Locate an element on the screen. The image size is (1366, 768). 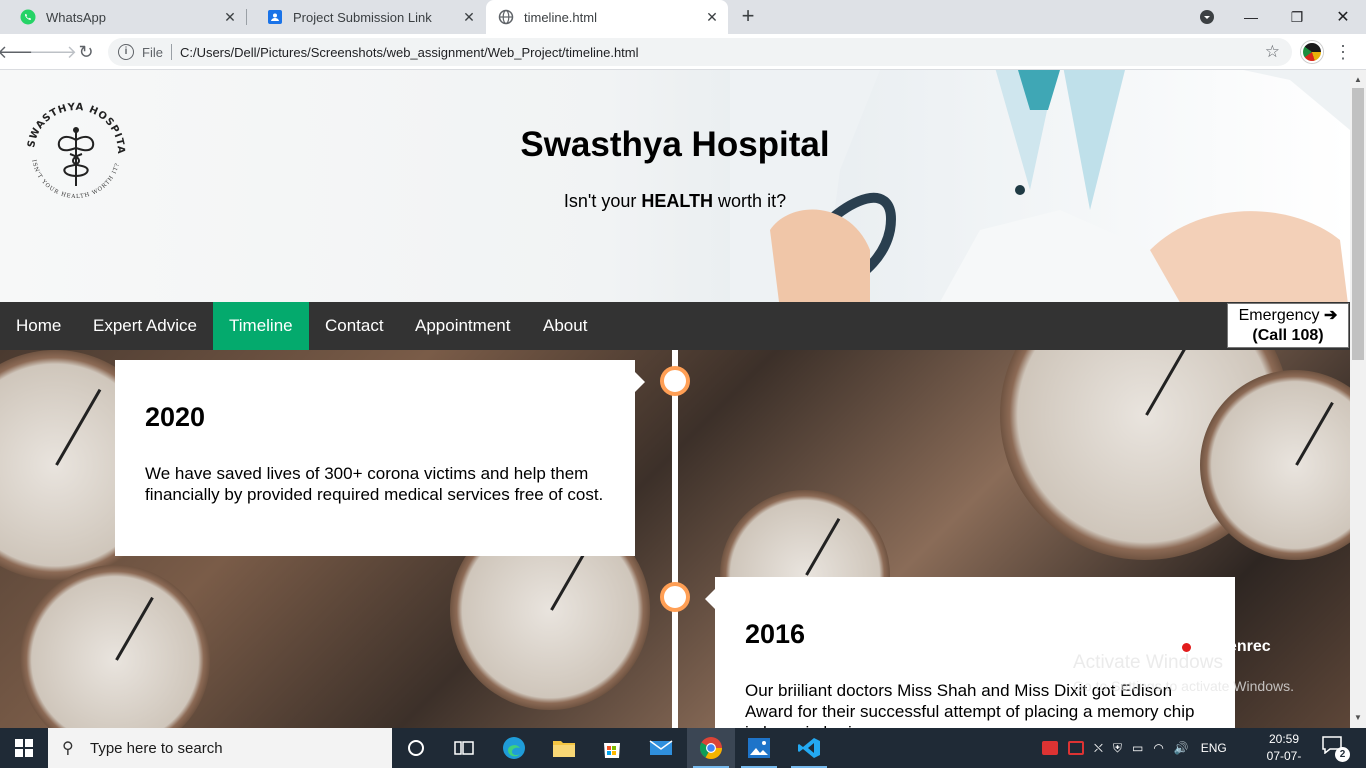
clock-date: 07-07-2021 is located at coordinates (1284, 758).